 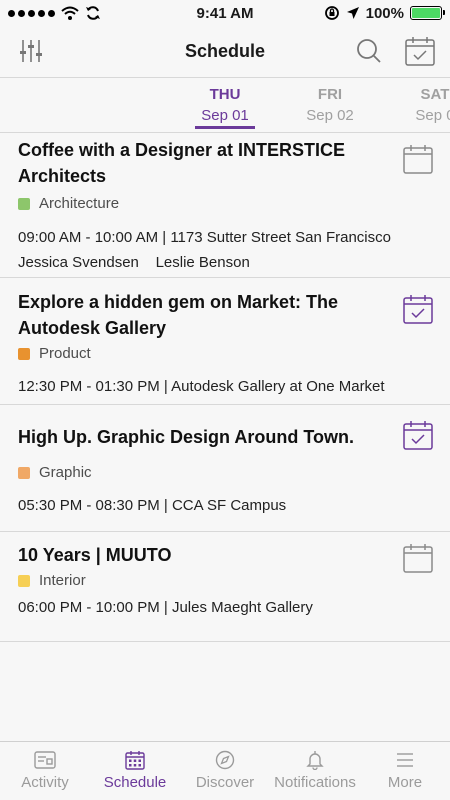 What do you see at coordinates (79, 203) in the screenshot?
I see `category-label: Architecture` at bounding box center [79, 203].